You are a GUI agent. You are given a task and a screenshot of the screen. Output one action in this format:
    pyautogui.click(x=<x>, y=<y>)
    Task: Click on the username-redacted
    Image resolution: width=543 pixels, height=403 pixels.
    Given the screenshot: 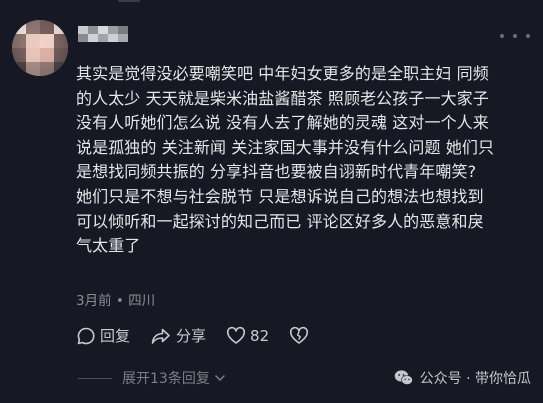 What is the action you would take?
    pyautogui.click(x=103, y=34)
    